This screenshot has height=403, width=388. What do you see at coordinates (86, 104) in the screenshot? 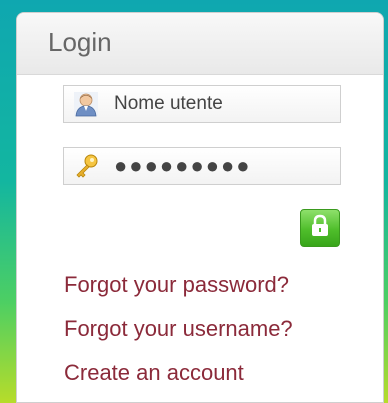
I see `user-icon` at bounding box center [86, 104].